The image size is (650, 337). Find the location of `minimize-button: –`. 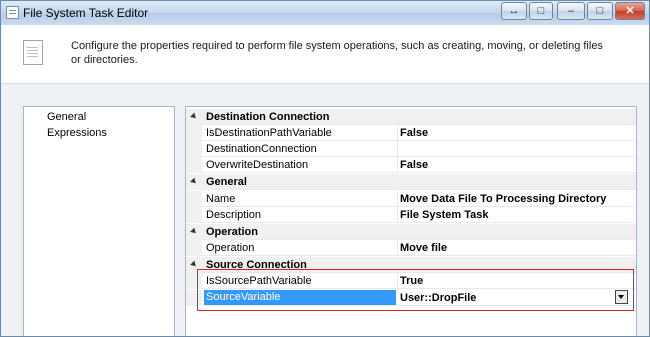

minimize-button: – is located at coordinates (571, 11).